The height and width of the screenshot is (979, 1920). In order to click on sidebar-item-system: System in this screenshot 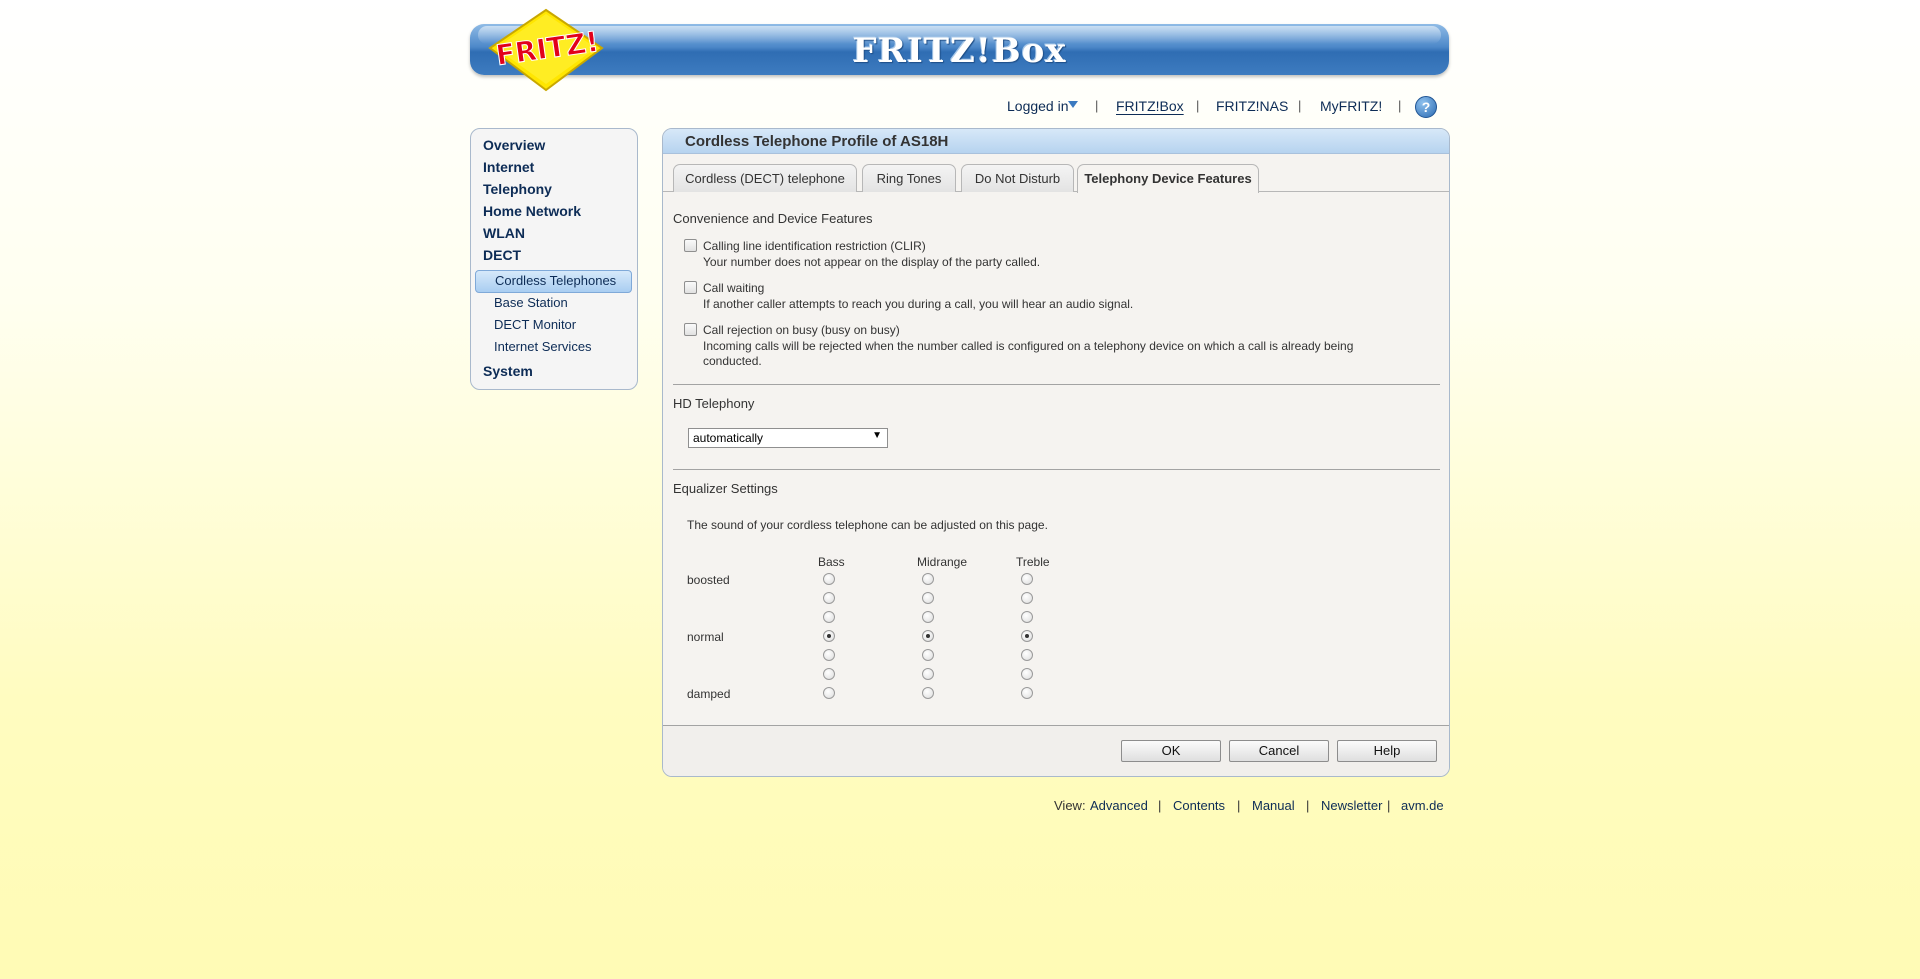, I will do `click(508, 371)`.